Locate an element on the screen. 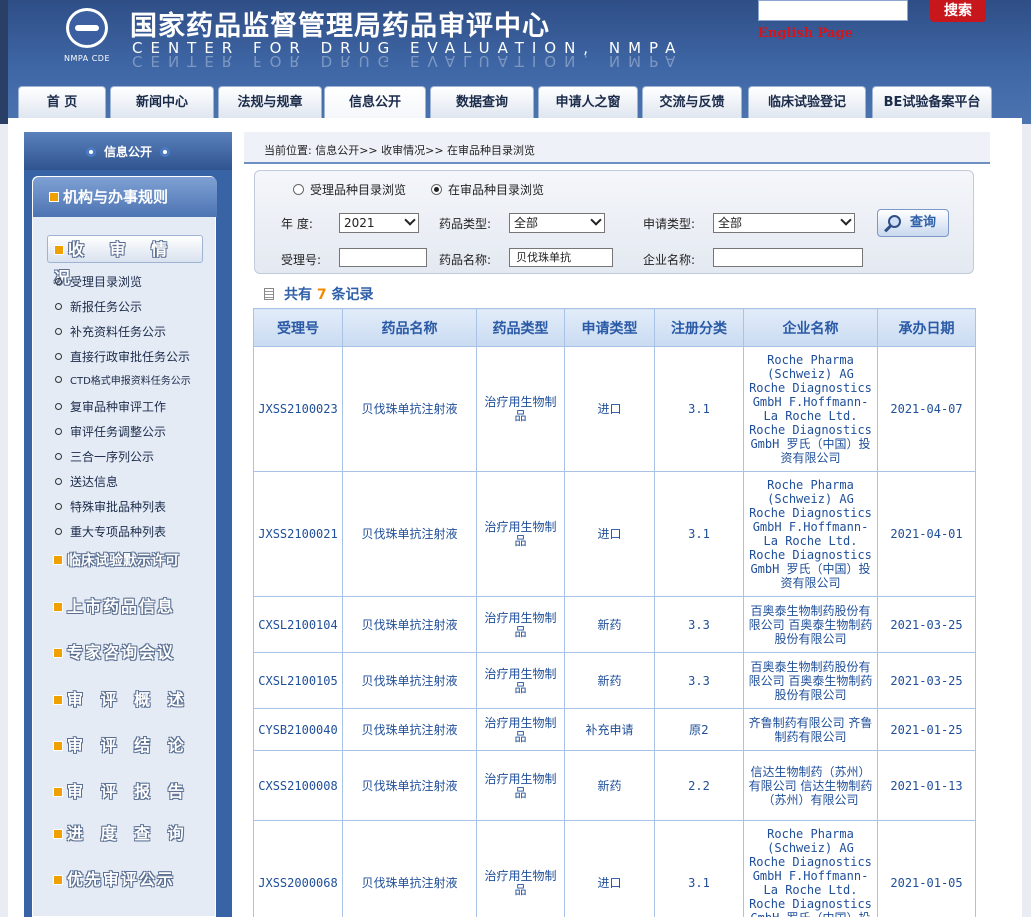  cde-logo: NMPA CDE is located at coordinates (87, 35).